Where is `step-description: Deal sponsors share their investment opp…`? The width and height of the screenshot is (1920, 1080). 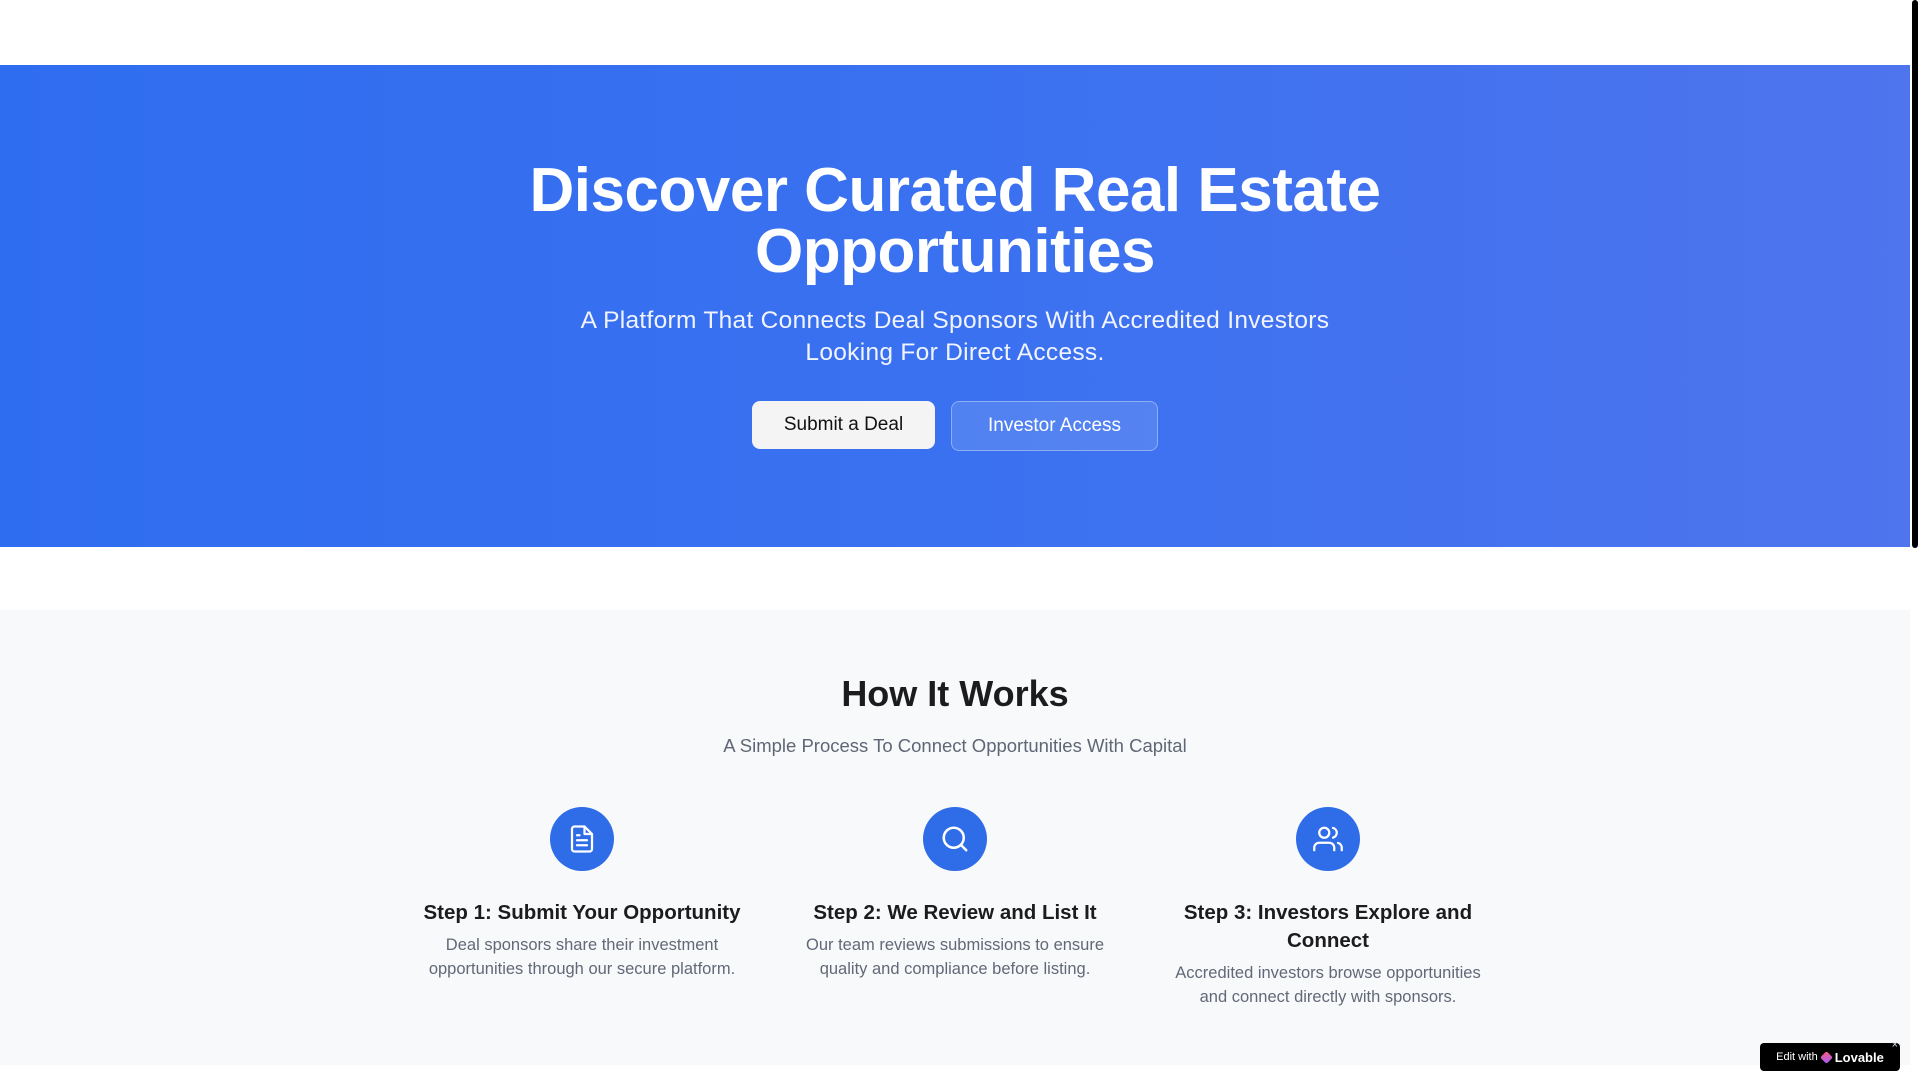
step-description: Deal sponsors share their investment opp… is located at coordinates (582, 957).